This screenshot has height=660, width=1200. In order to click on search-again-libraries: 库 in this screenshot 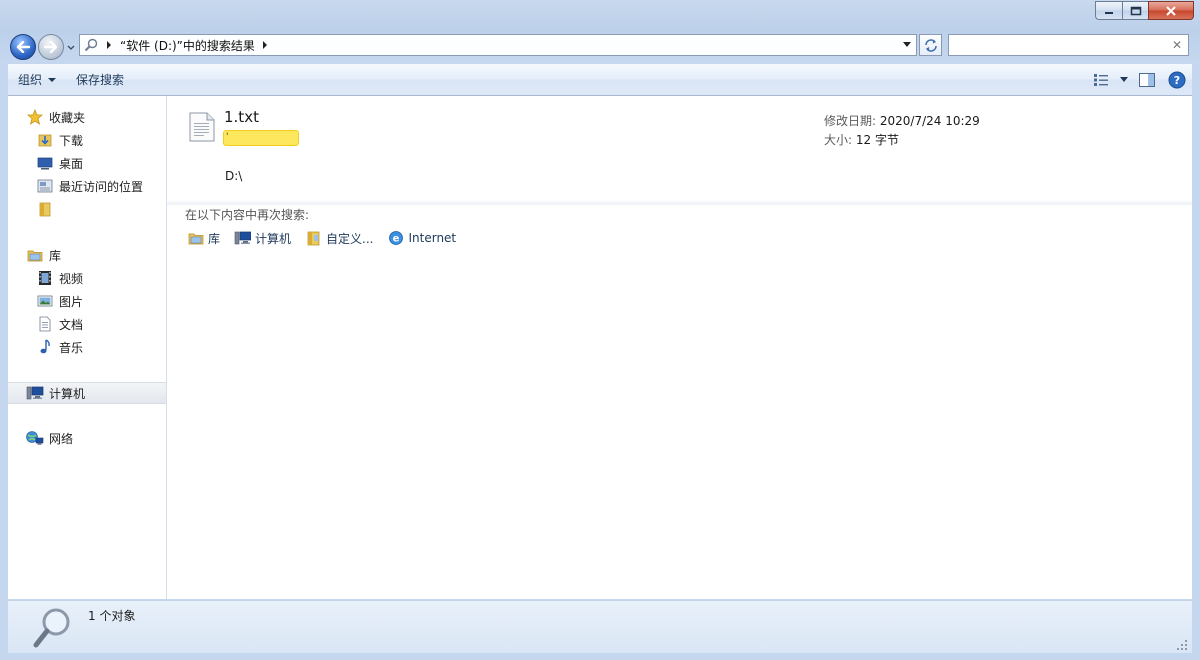, I will do `click(203, 238)`.